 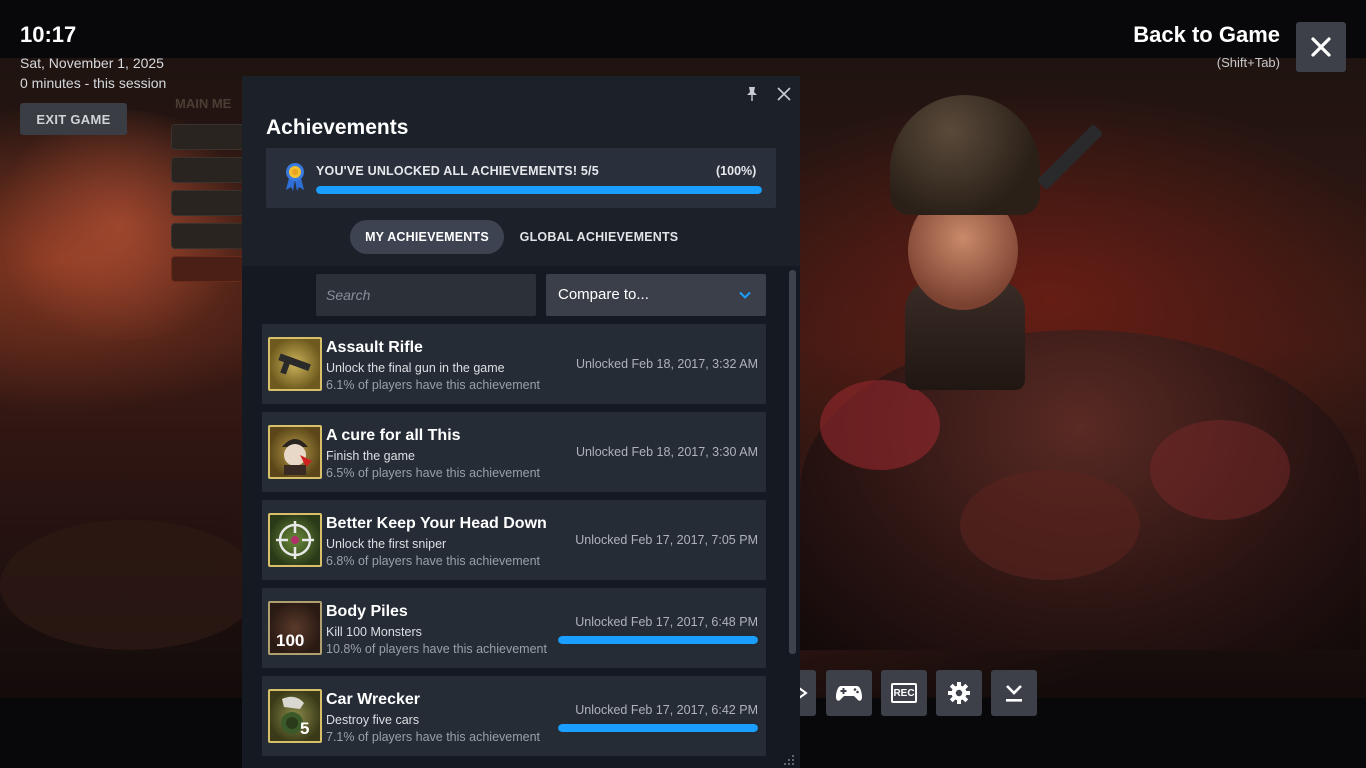 I want to click on achievement-rarity: 6.8% of players have this achievement, so click(x=433, y=561).